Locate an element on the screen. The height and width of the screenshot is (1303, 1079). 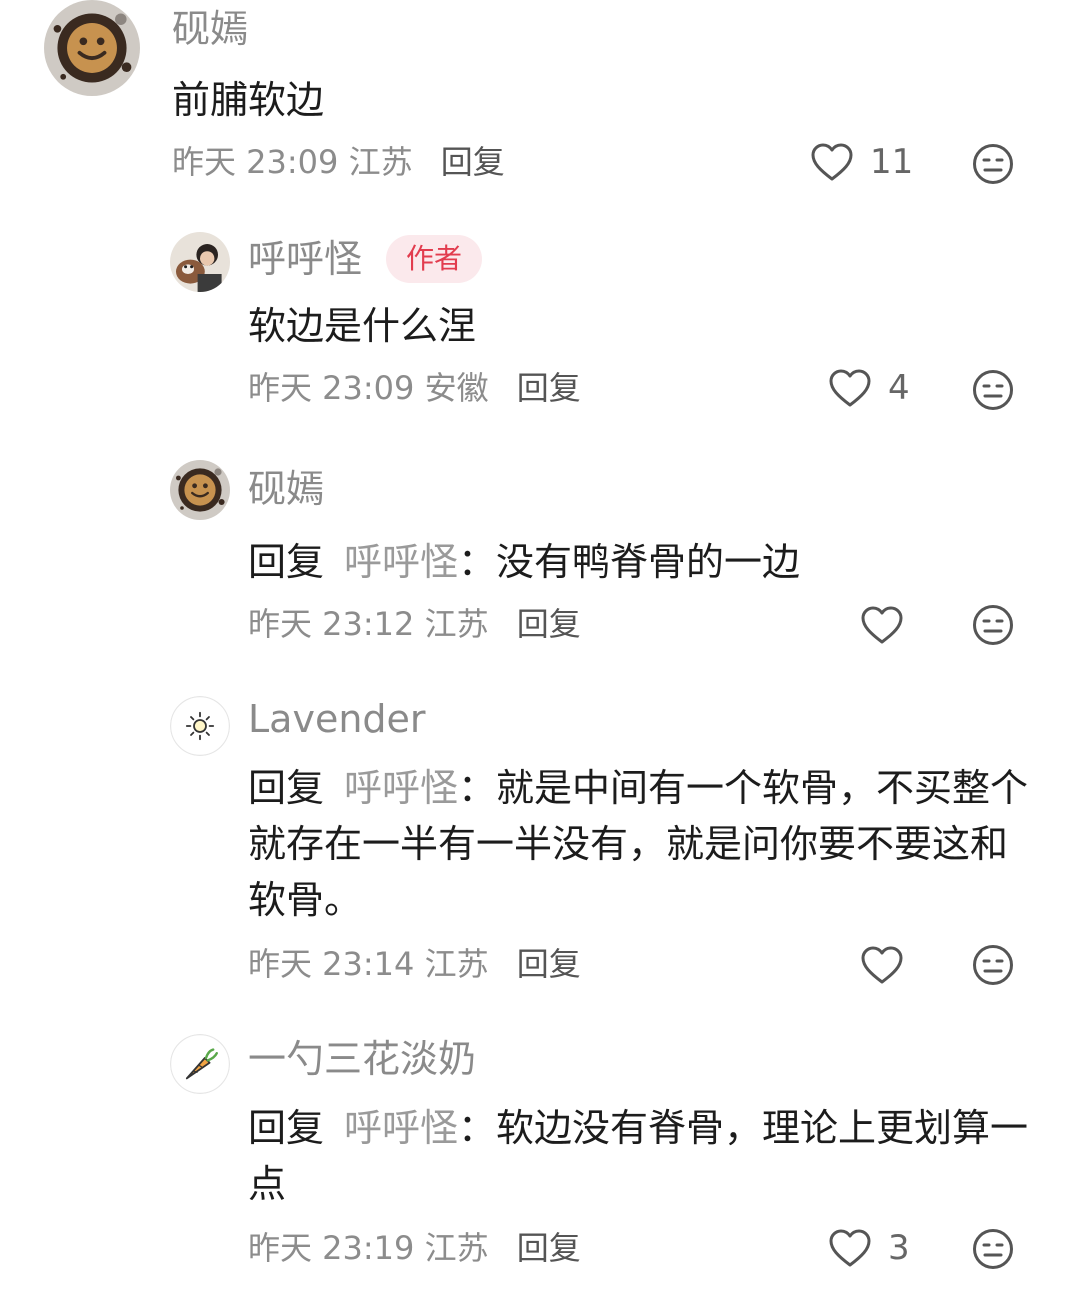
comment-meta: 昨天 23:14 江苏 回复 is located at coordinates (414, 964).